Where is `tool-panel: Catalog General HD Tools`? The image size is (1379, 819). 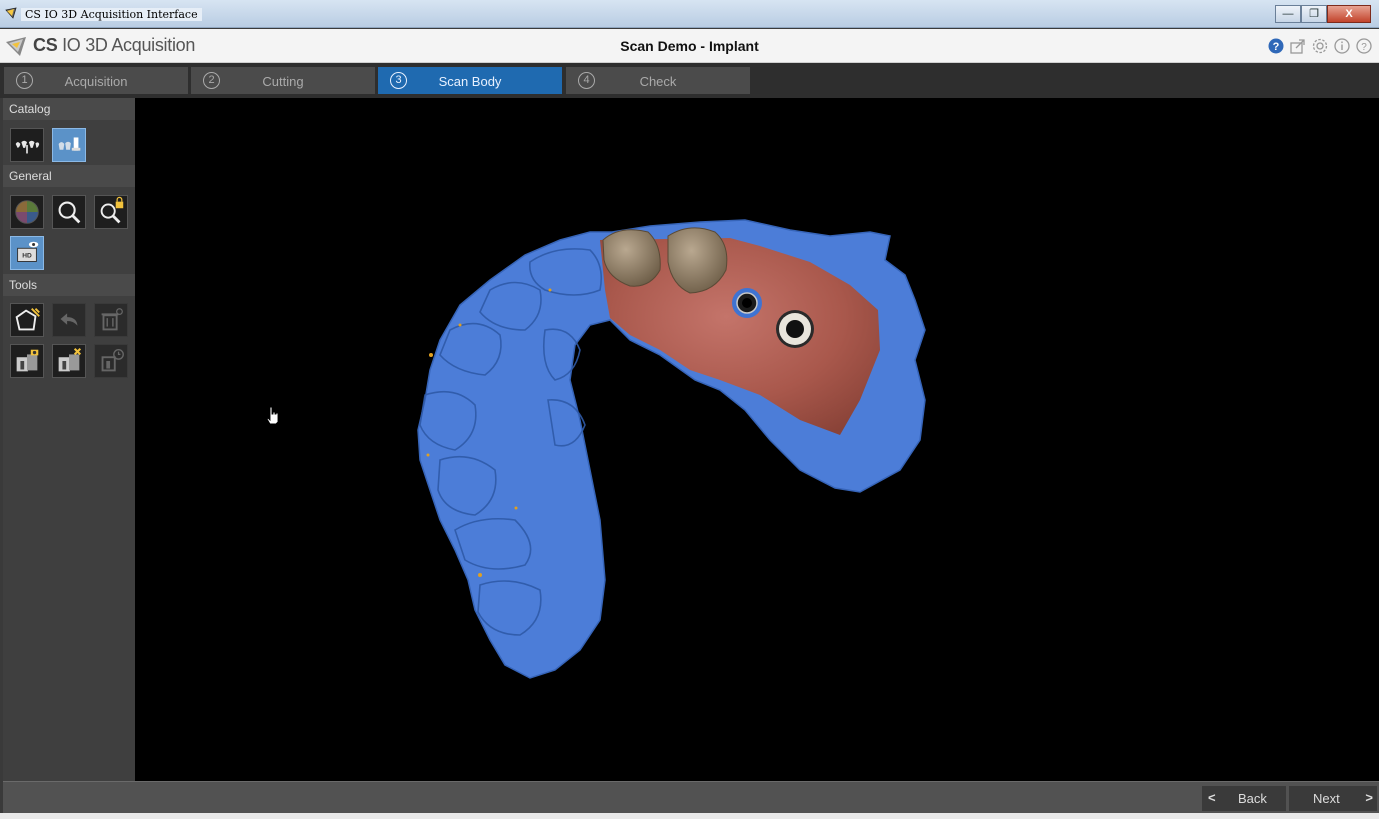 tool-panel: Catalog General HD Tools is located at coordinates (69, 439).